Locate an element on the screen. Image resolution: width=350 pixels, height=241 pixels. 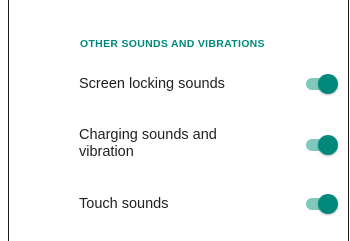
setting-label: Touch sounds is located at coordinates (124, 204).